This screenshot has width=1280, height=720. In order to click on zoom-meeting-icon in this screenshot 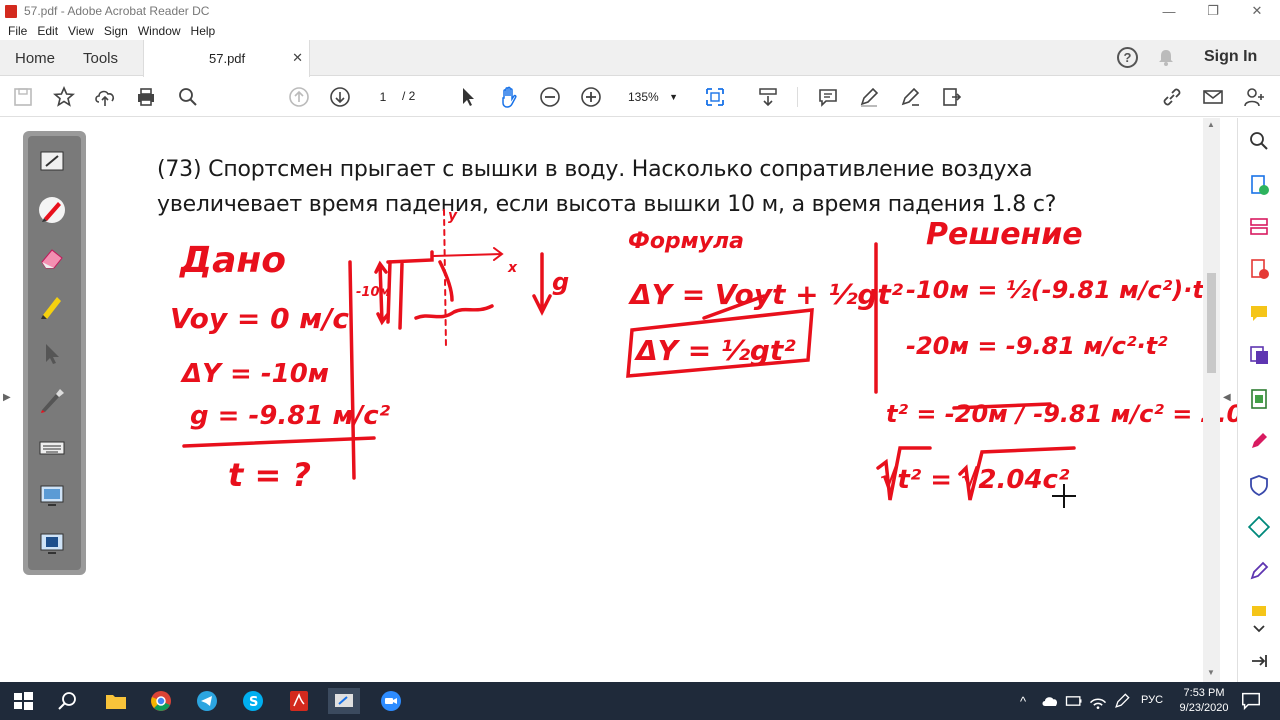, I will do `click(391, 701)`.